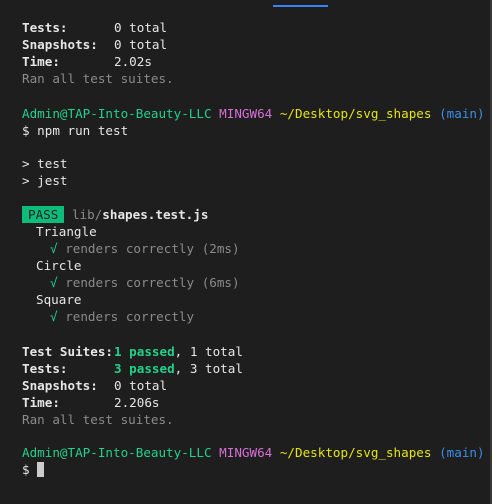 This screenshot has height=504, width=492. What do you see at coordinates (133, 61) in the screenshot?
I see `time-value: 2.02s` at bounding box center [133, 61].